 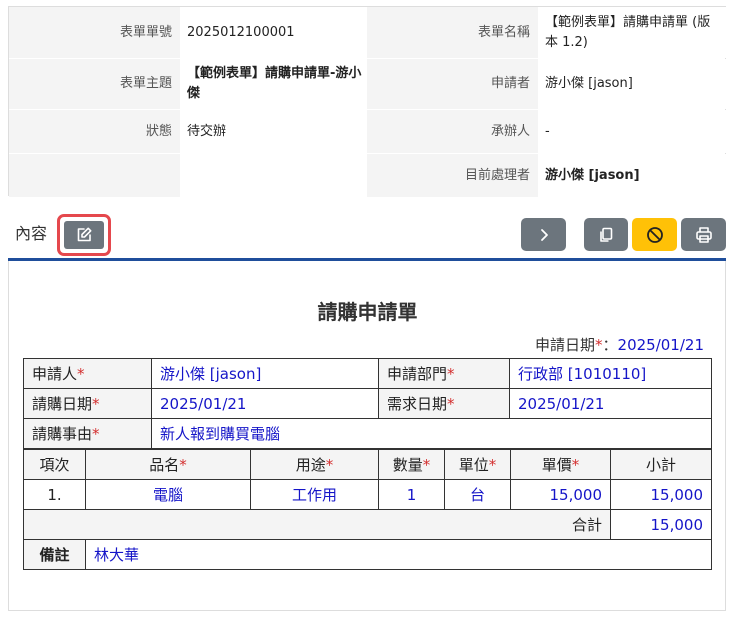 I want to click on ban-icon, so click(x=654, y=234).